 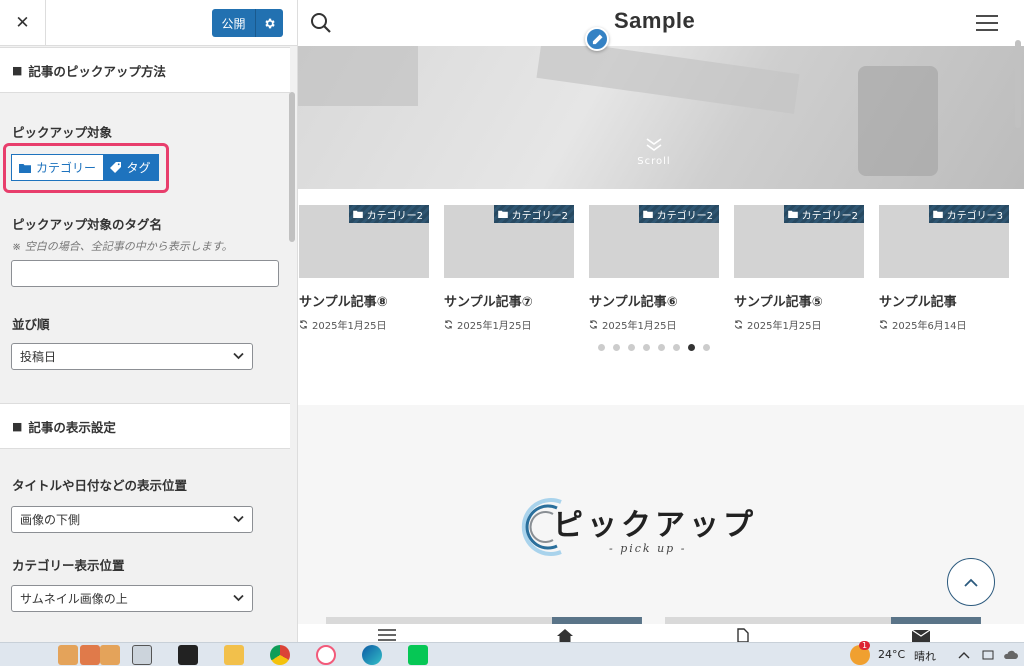 I want to click on order-select-value: 投稿日, so click(x=38, y=357).